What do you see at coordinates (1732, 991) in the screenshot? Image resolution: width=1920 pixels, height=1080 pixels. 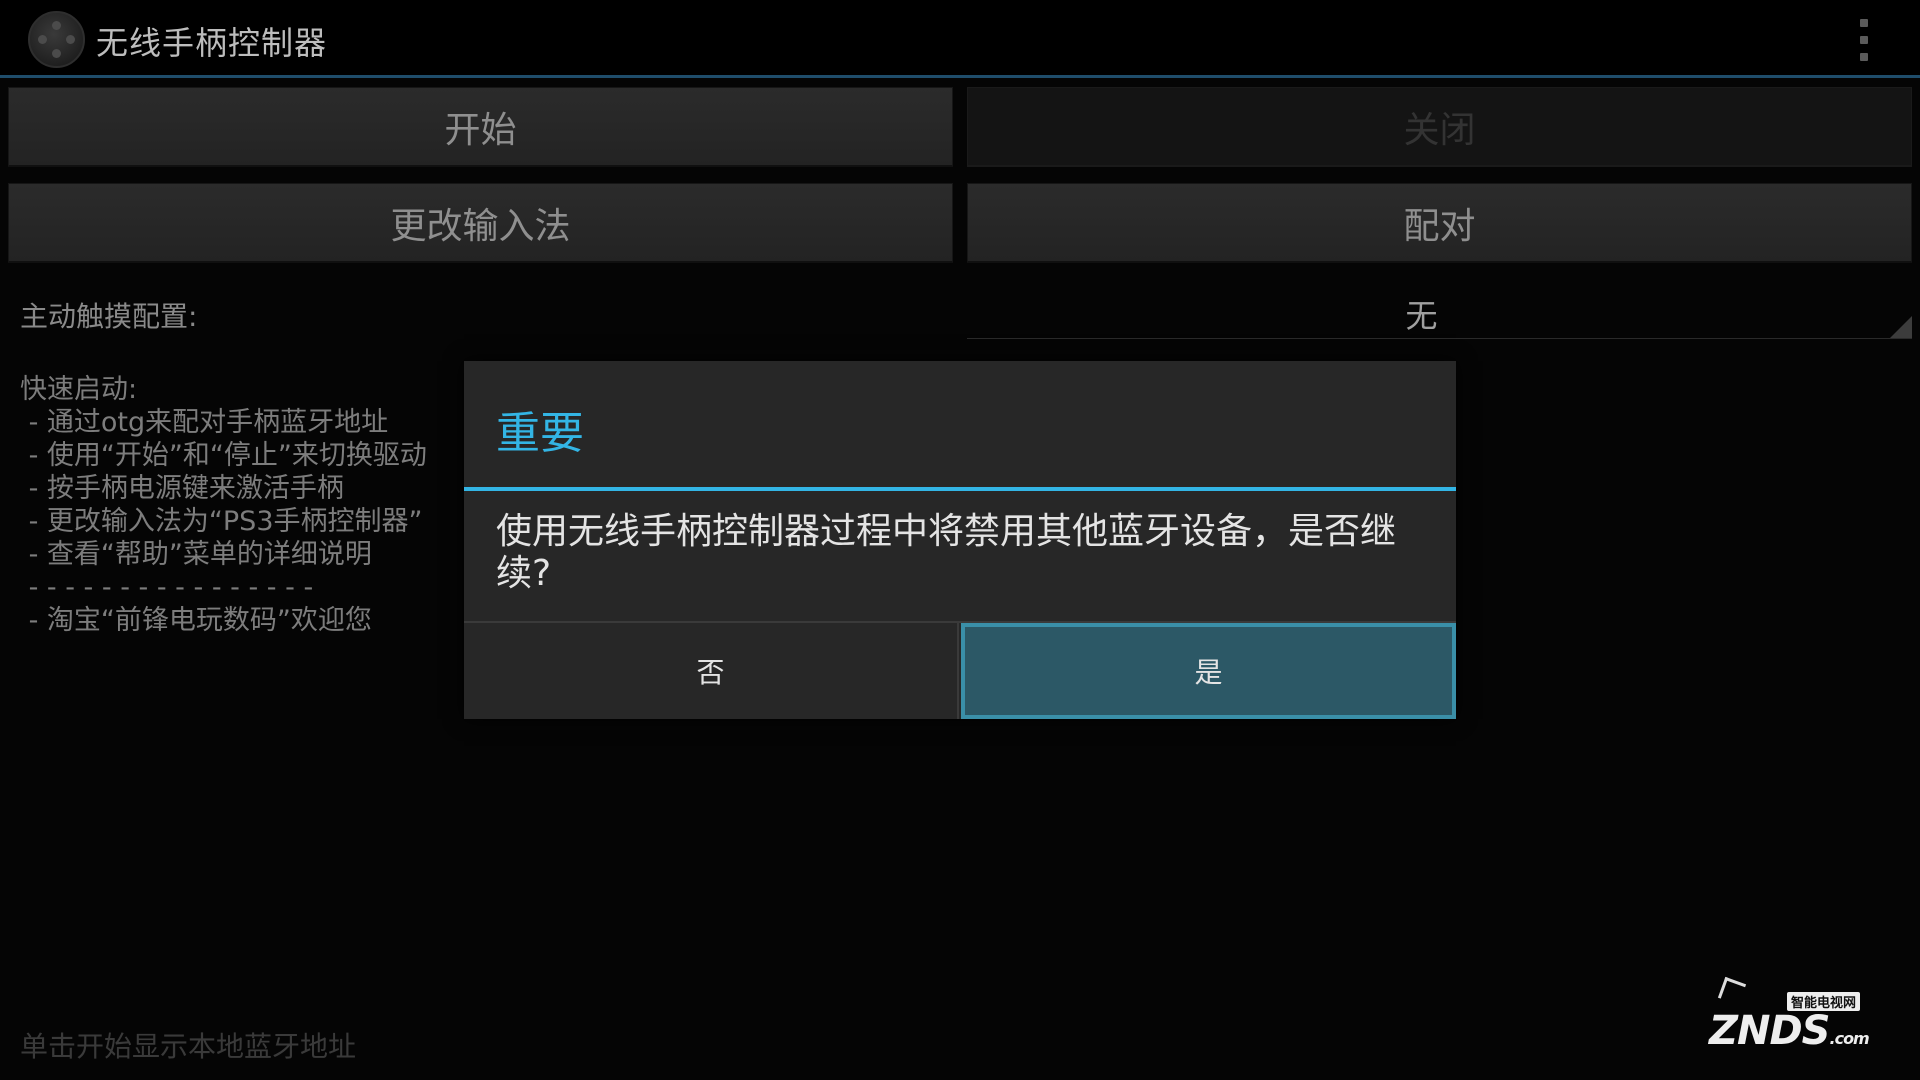 I see `tv-antenna-icon` at bounding box center [1732, 991].